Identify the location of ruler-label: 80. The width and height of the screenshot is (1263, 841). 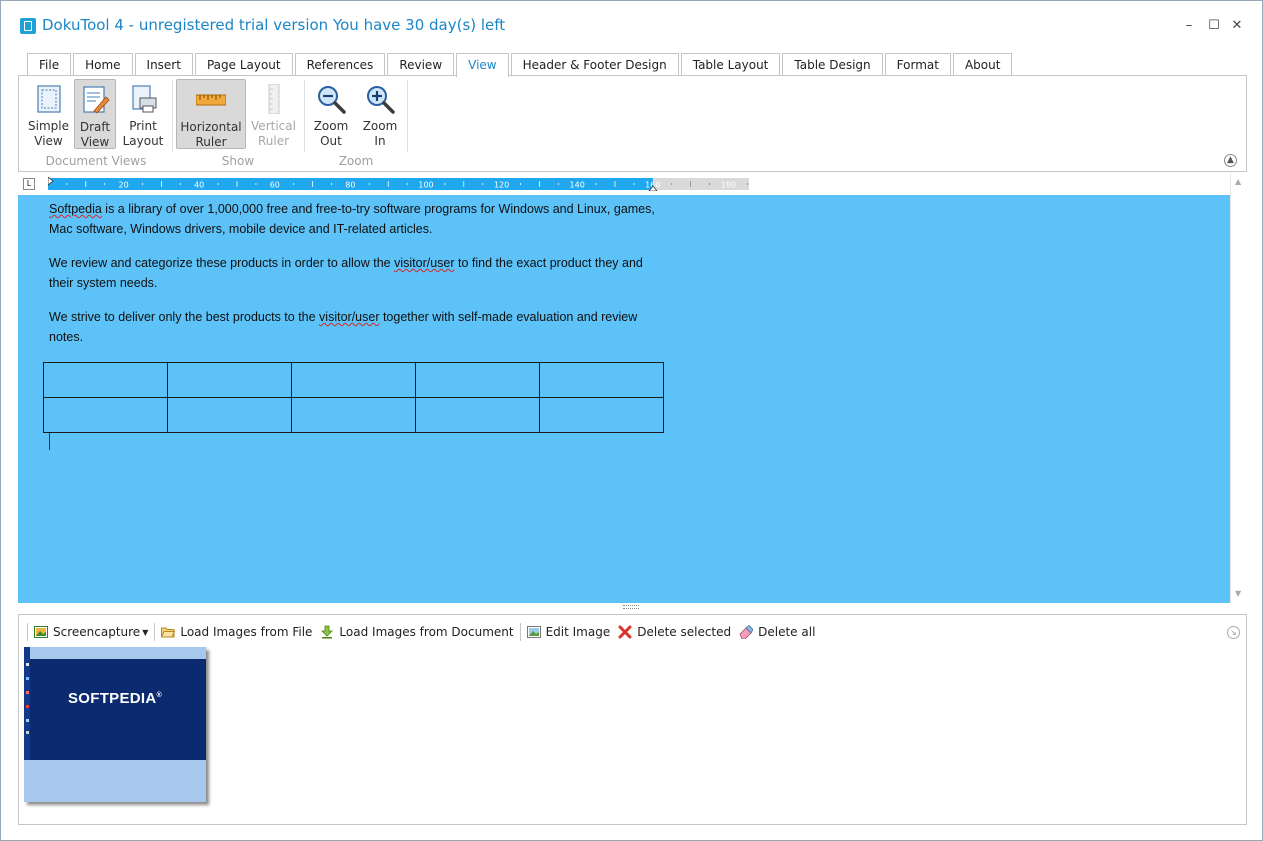
(350, 185).